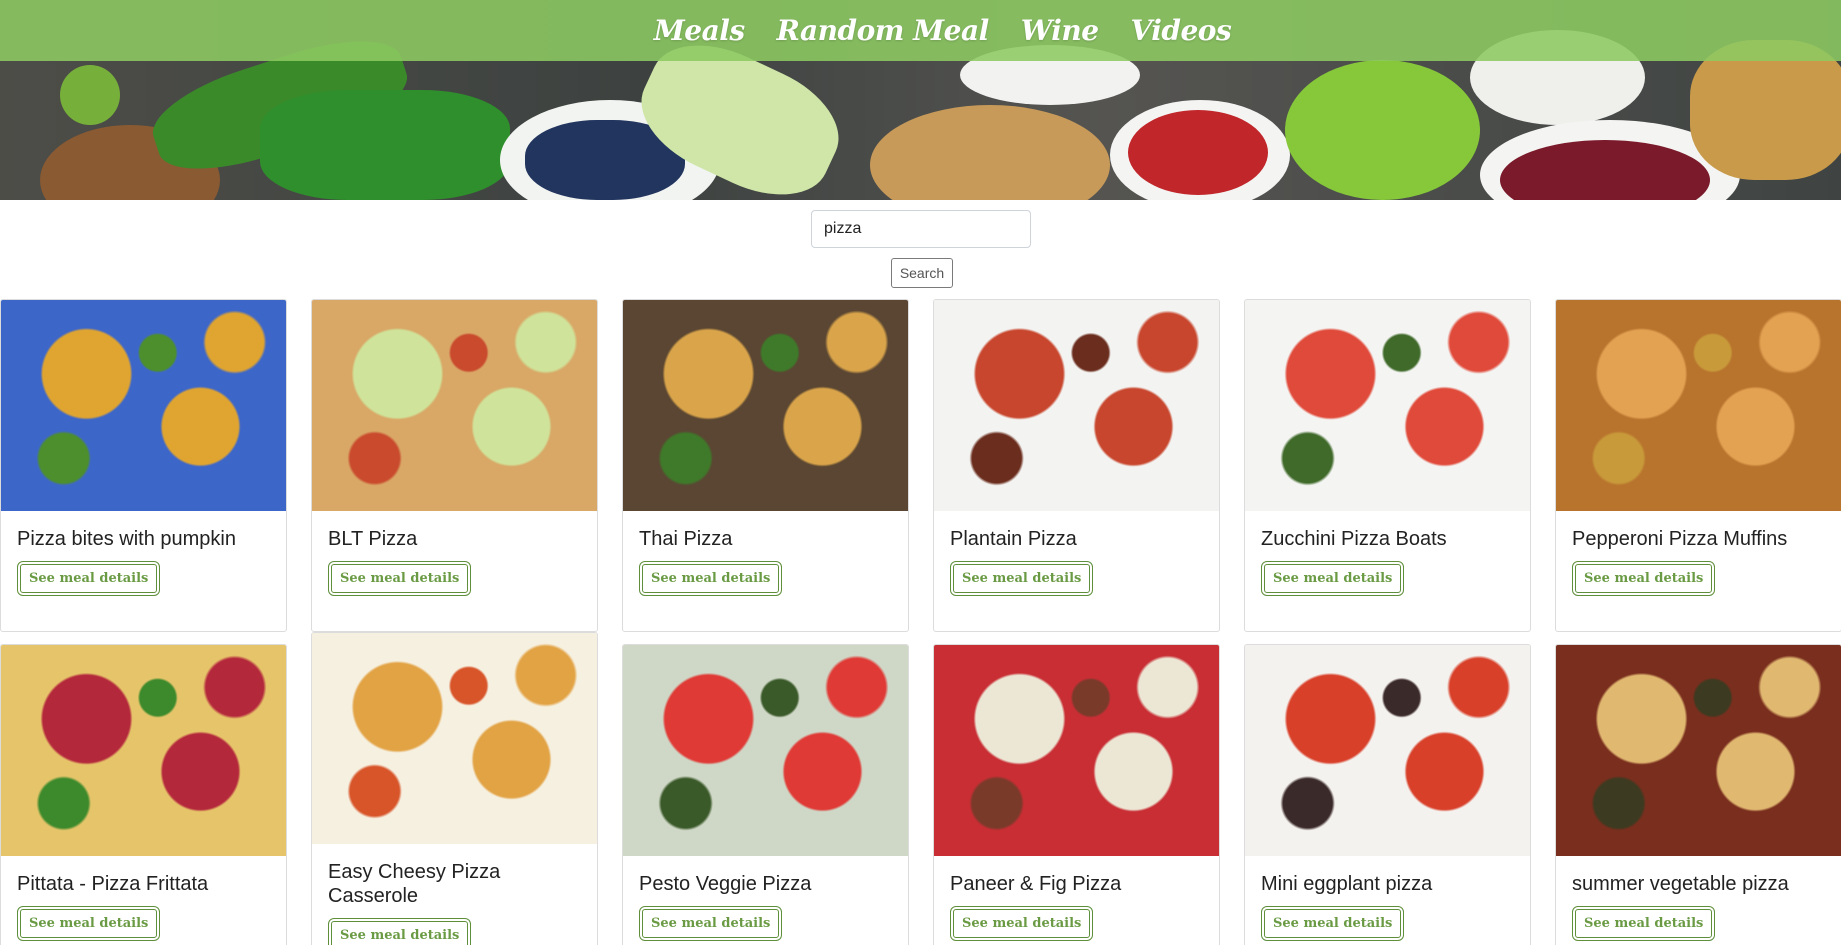 Image resolution: width=1841 pixels, height=945 pixels. I want to click on lime-image, so click(90, 95).